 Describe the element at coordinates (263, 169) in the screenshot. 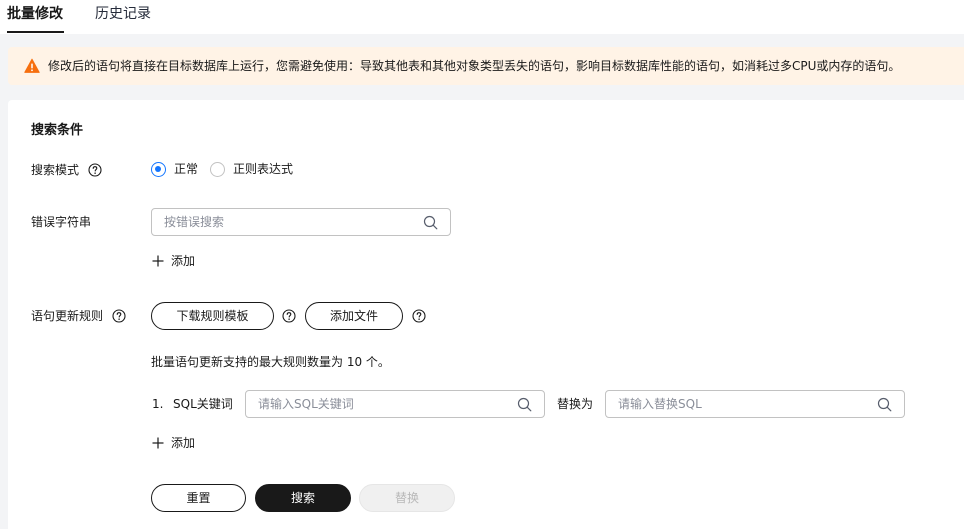

I see `radio-regex-label: 正则表达式` at that location.